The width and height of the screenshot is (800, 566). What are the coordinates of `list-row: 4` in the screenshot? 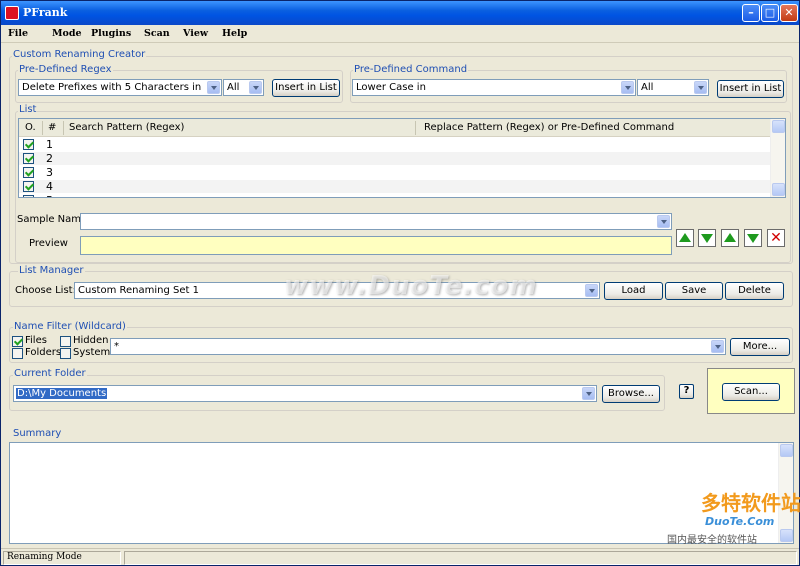 It's located at (395, 186).